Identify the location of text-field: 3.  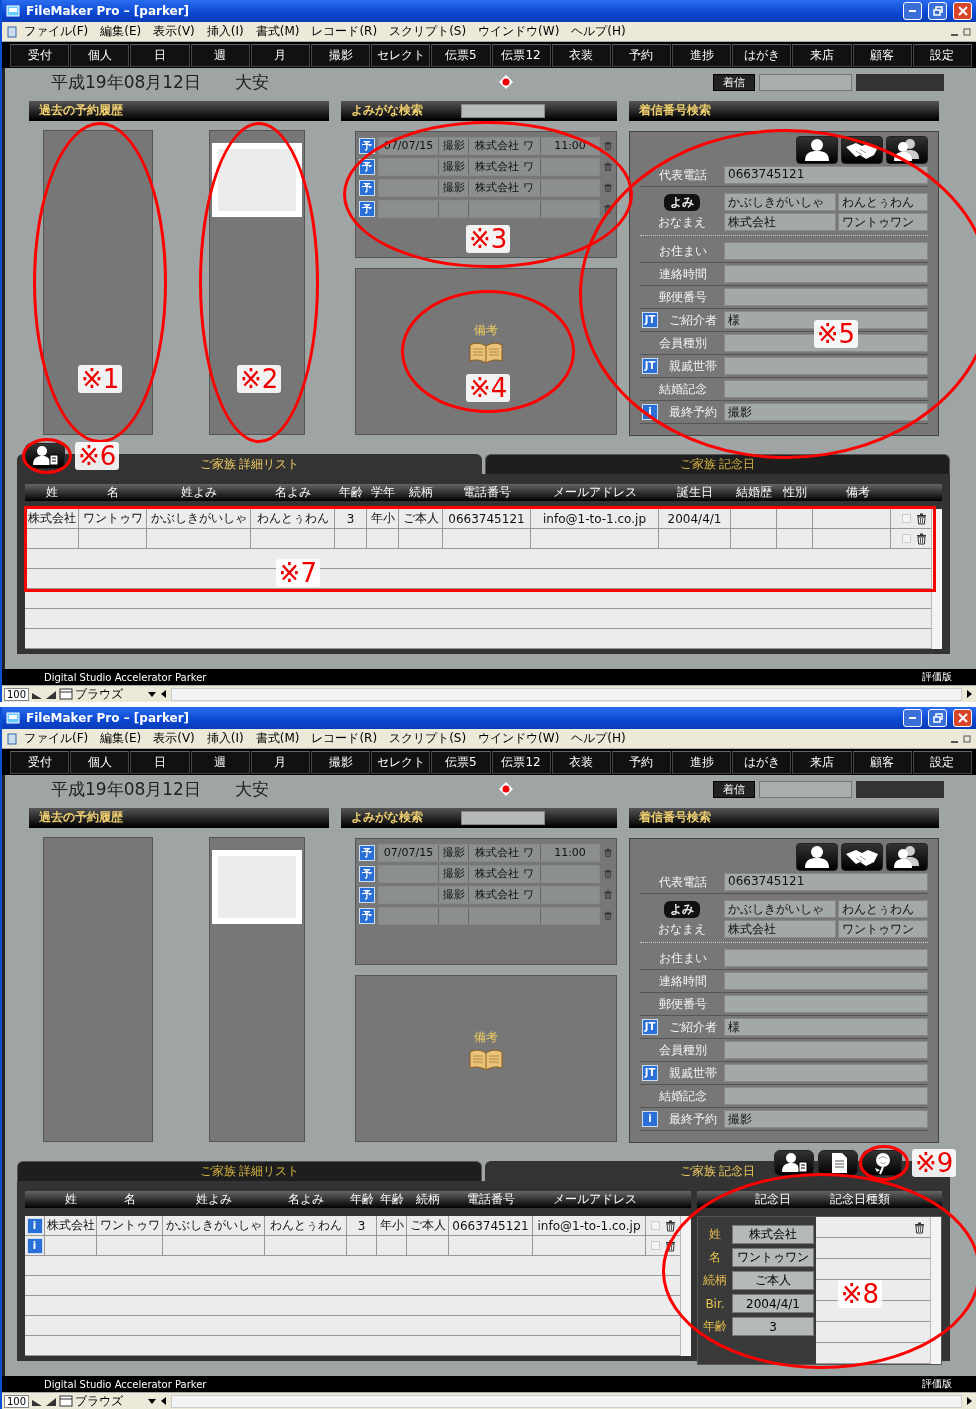
(773, 1326).